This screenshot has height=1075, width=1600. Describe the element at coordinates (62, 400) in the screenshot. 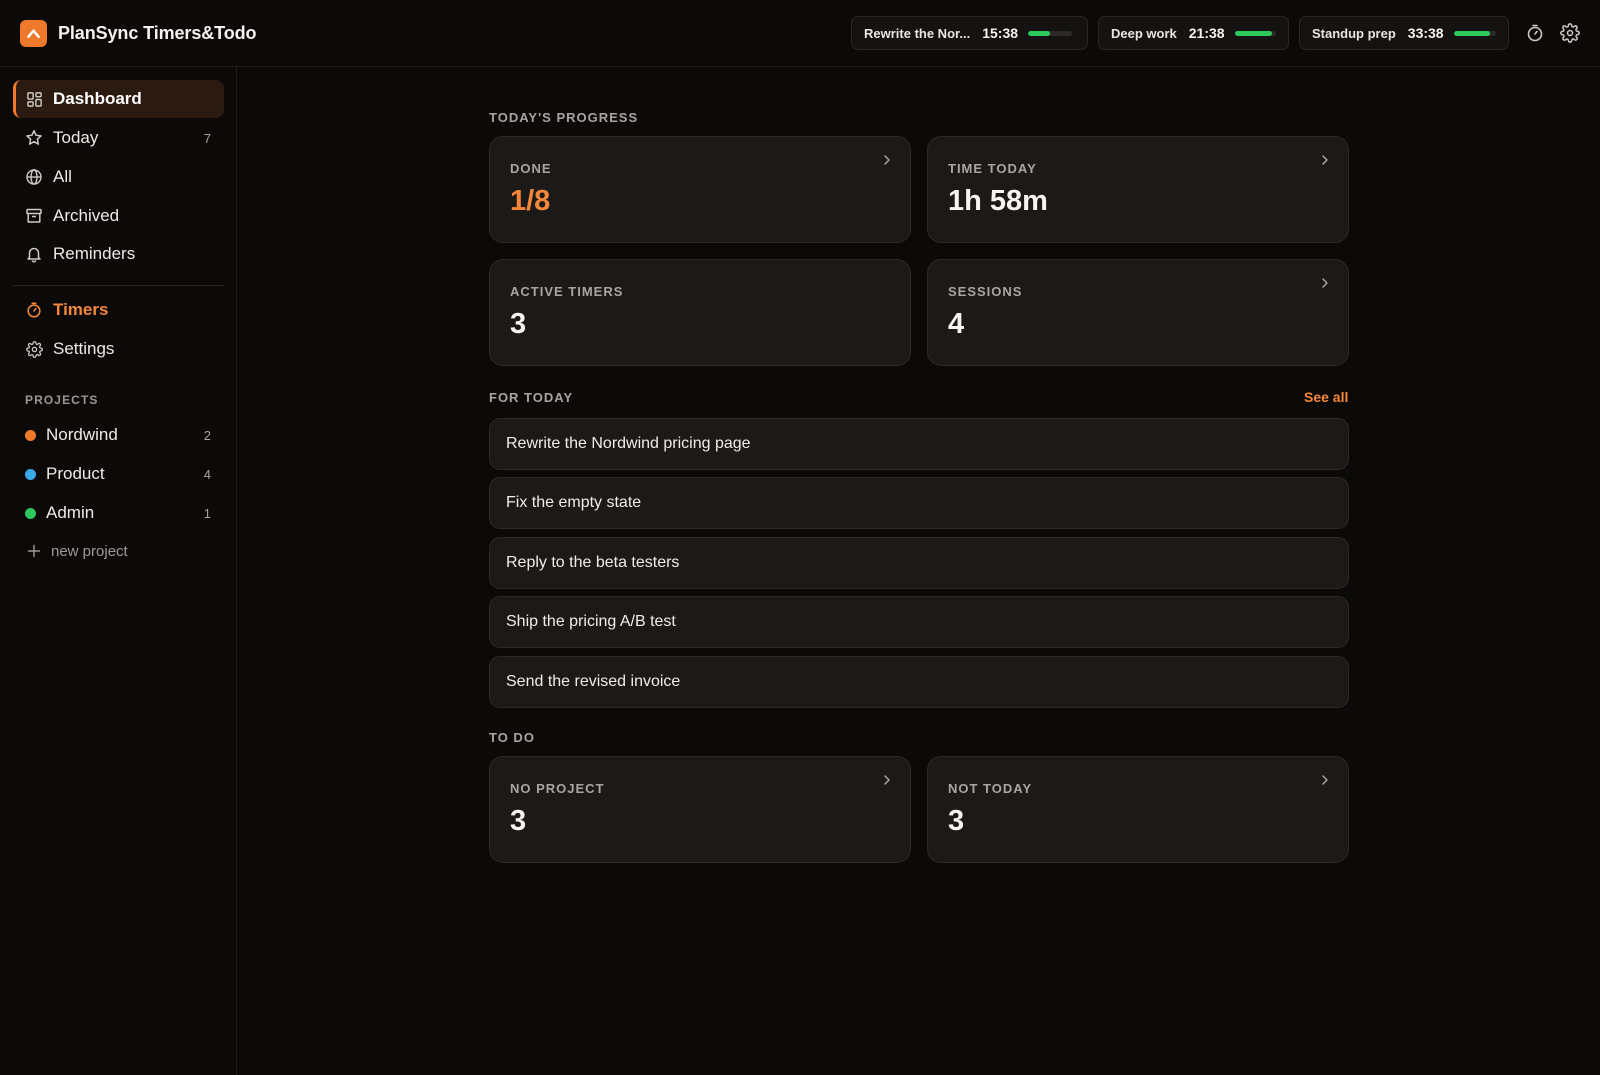

I see `projects-heading: PROJECTS` at that location.